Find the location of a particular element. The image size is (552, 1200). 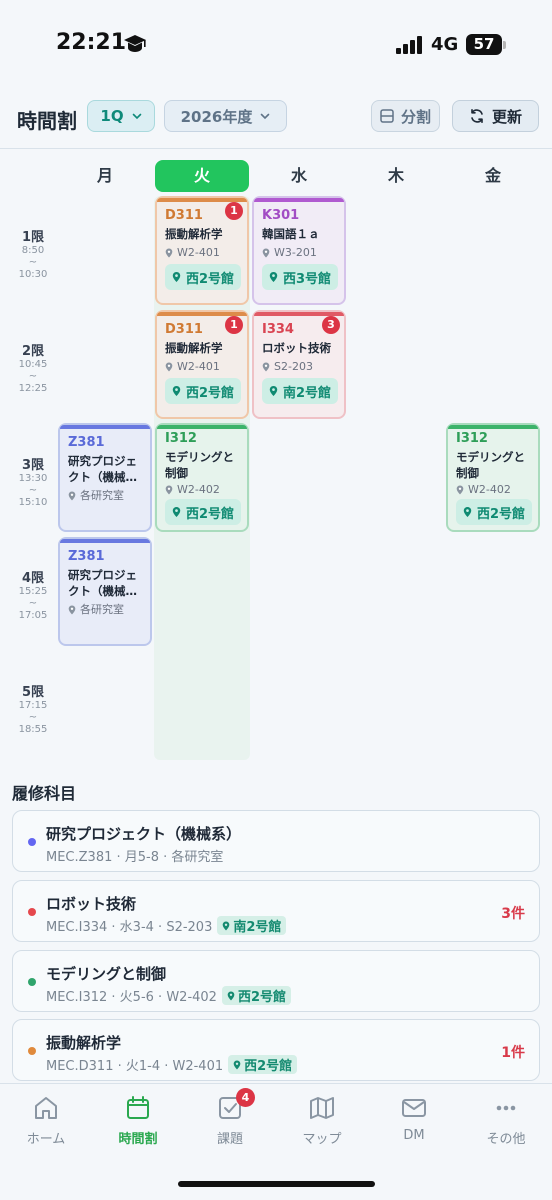

day-header-wed: 水 is located at coordinates (299, 176).